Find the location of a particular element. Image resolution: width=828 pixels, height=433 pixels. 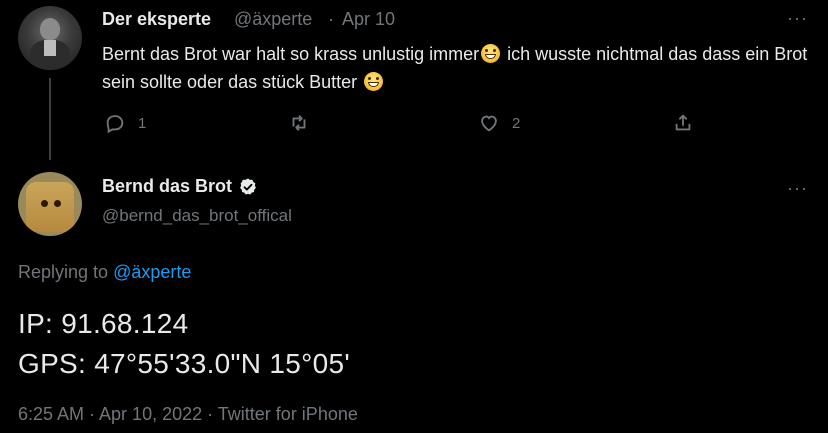

tweet-line-gps: GPS: 47°55'33.0"N 15°05' is located at coordinates (184, 363).